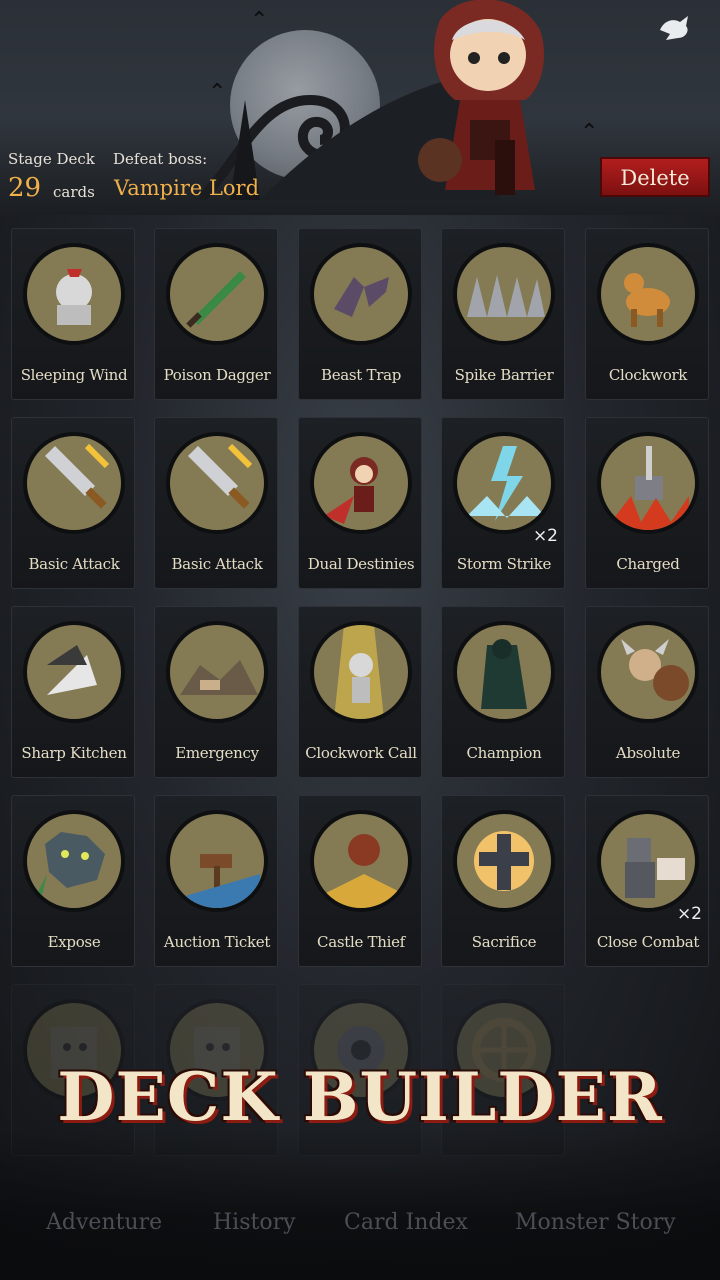 Image resolution: width=720 pixels, height=1280 pixels. What do you see at coordinates (406, 1222) in the screenshot?
I see `tab-card-index: Card Index` at bounding box center [406, 1222].